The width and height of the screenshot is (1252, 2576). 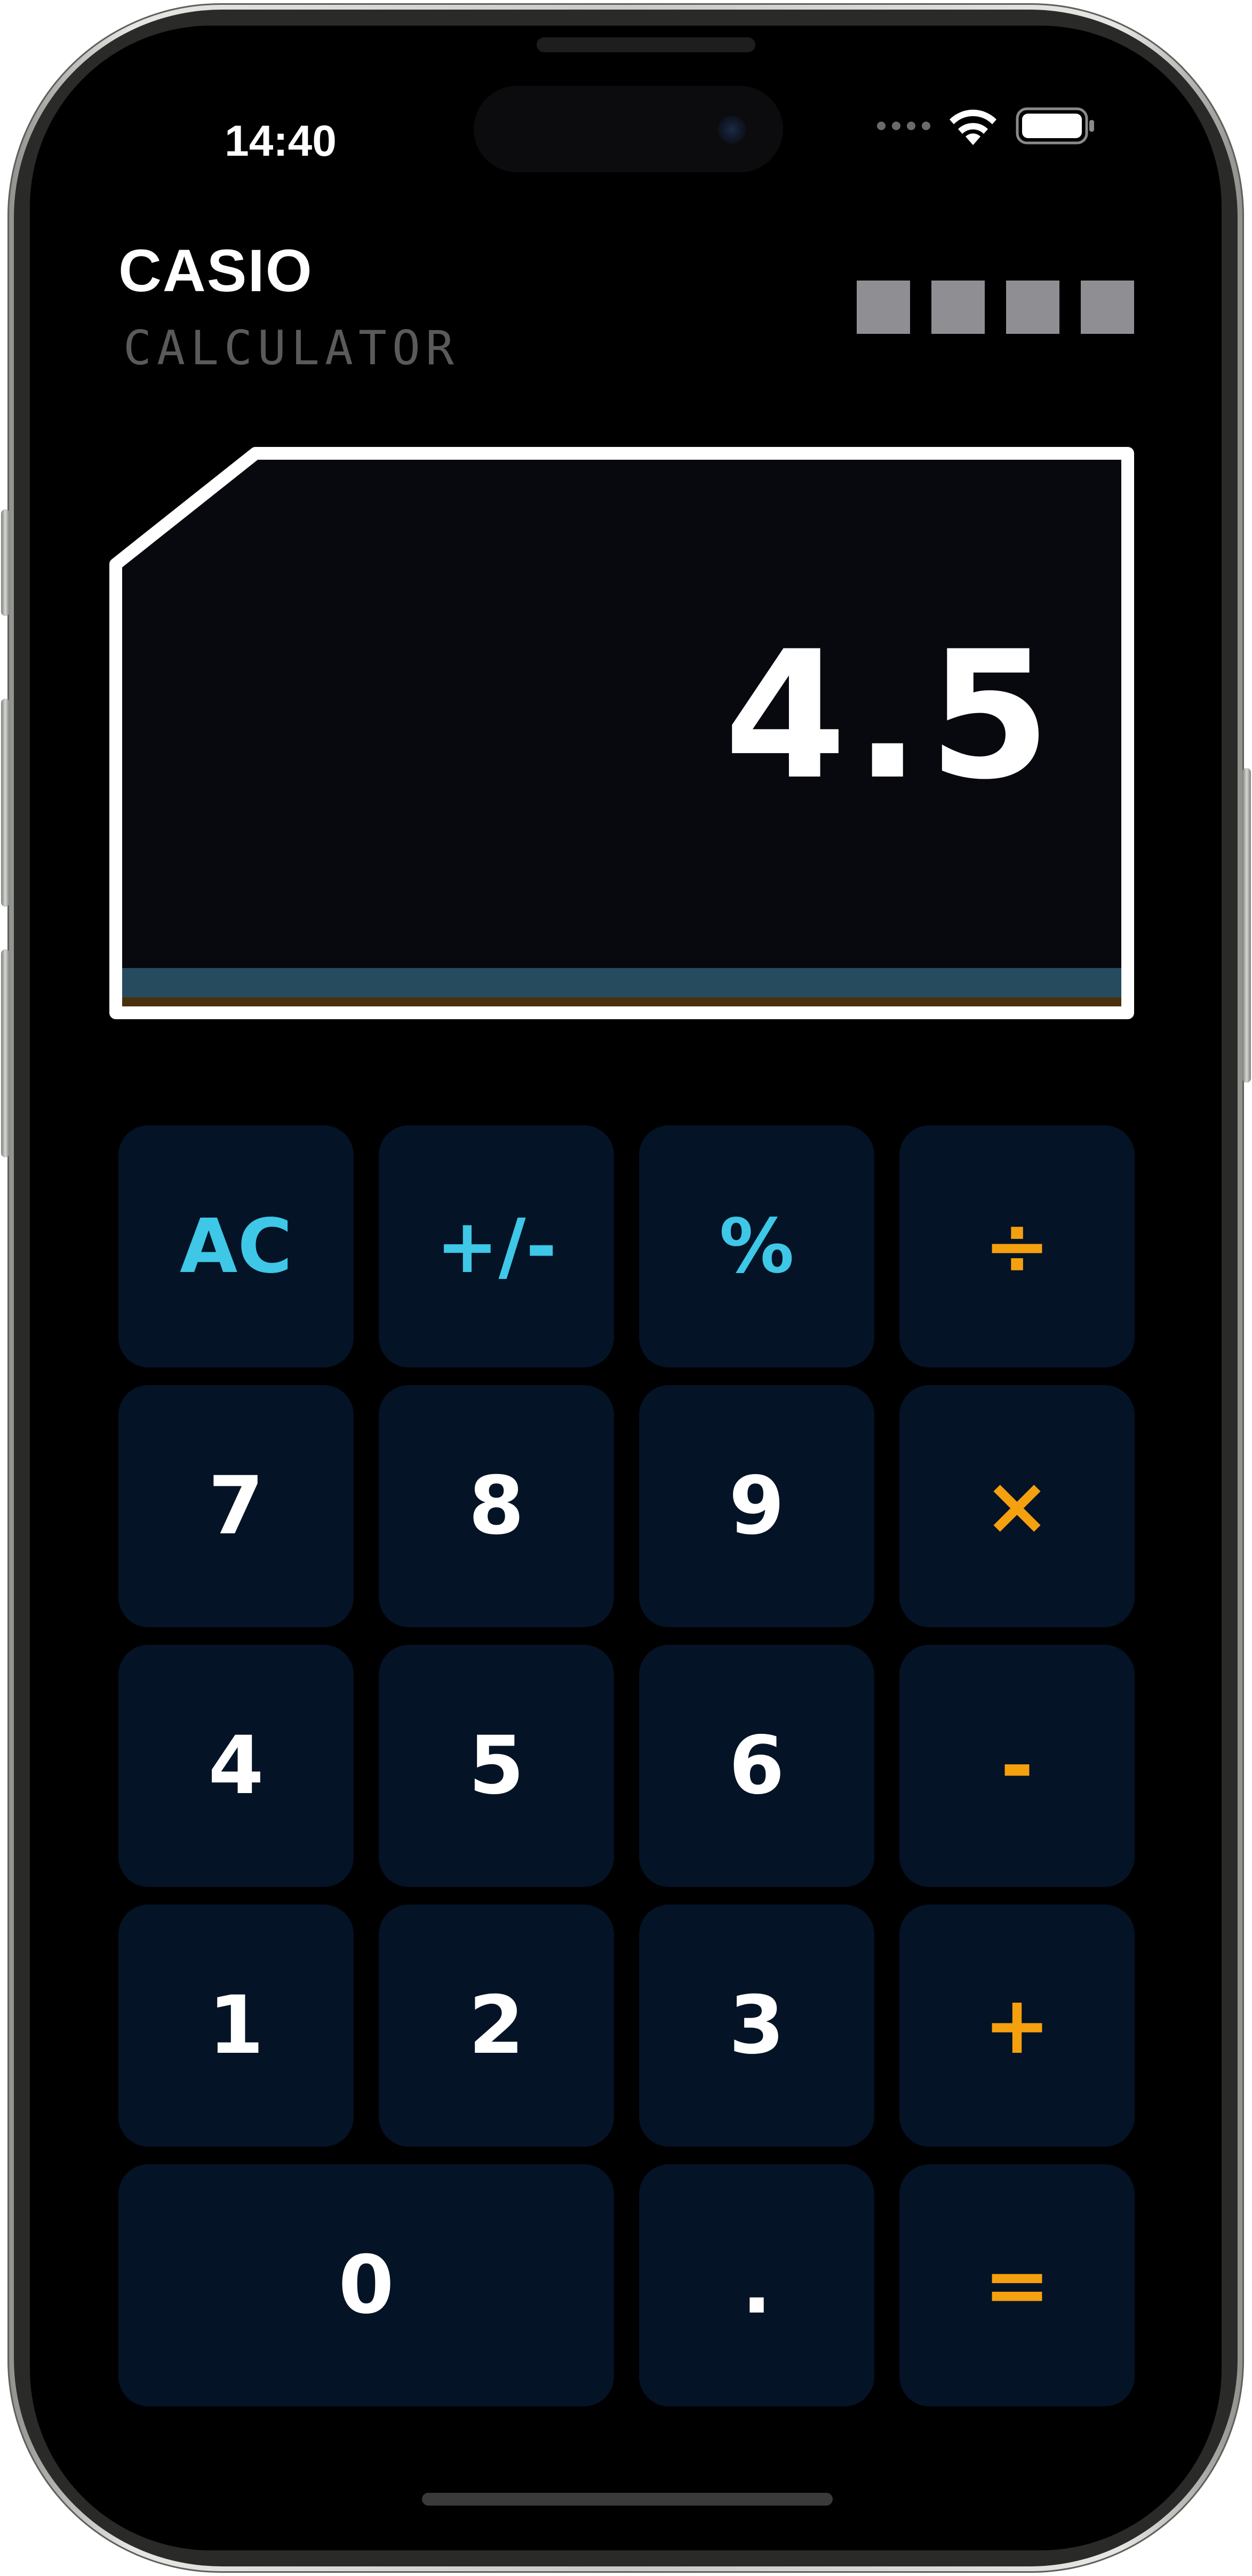 What do you see at coordinates (1246, 925) in the screenshot?
I see `power-button` at bounding box center [1246, 925].